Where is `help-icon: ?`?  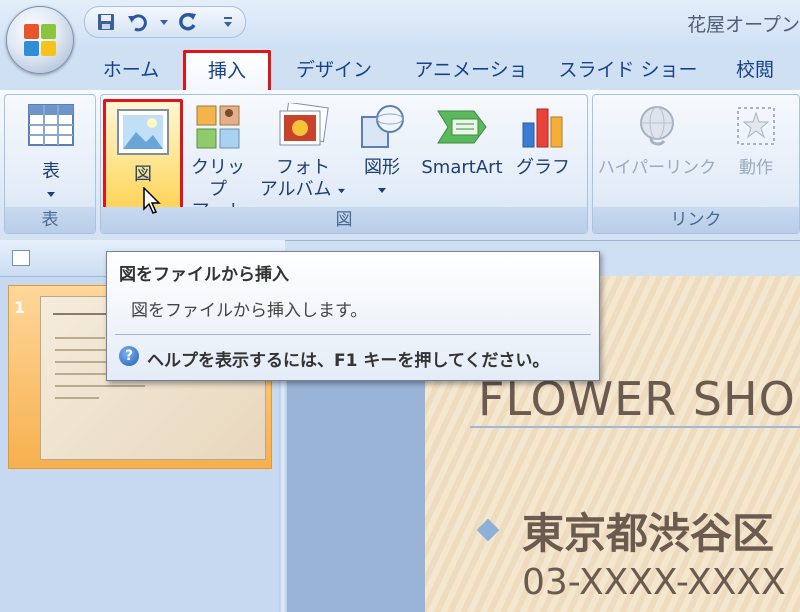
help-icon: ? is located at coordinates (129, 356).